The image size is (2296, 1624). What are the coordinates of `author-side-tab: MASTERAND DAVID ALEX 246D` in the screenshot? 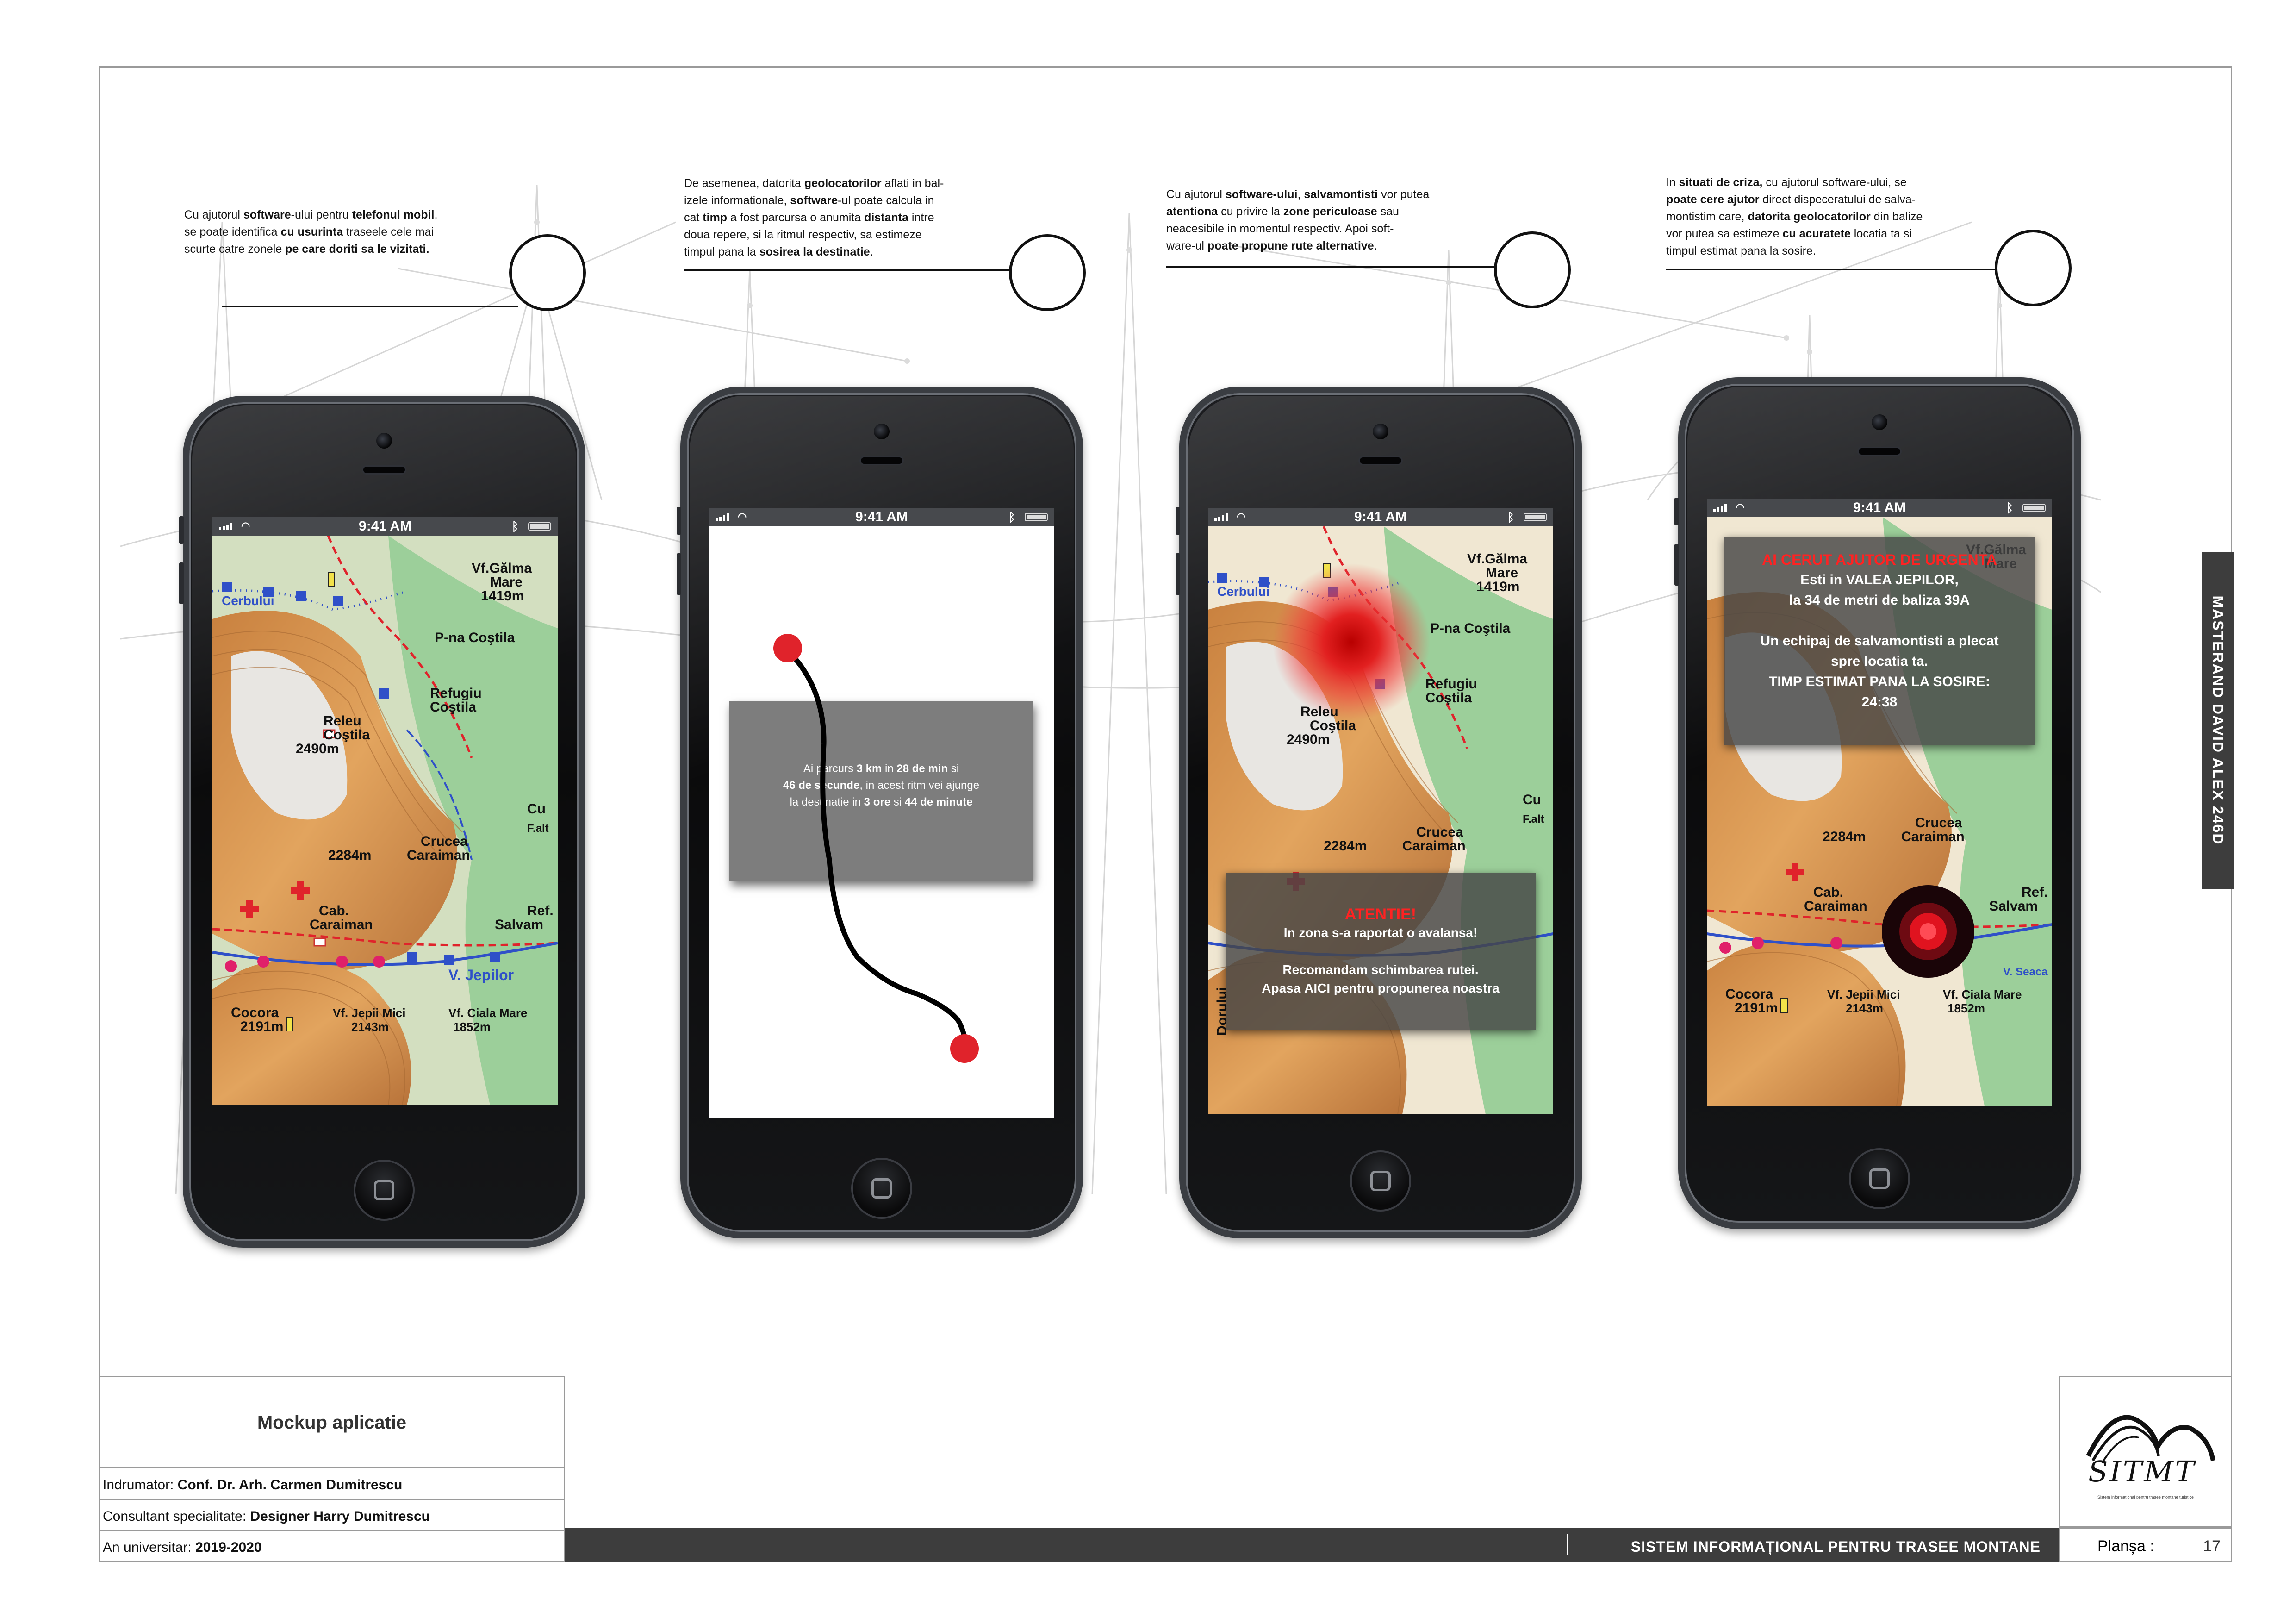 It's located at (2218, 720).